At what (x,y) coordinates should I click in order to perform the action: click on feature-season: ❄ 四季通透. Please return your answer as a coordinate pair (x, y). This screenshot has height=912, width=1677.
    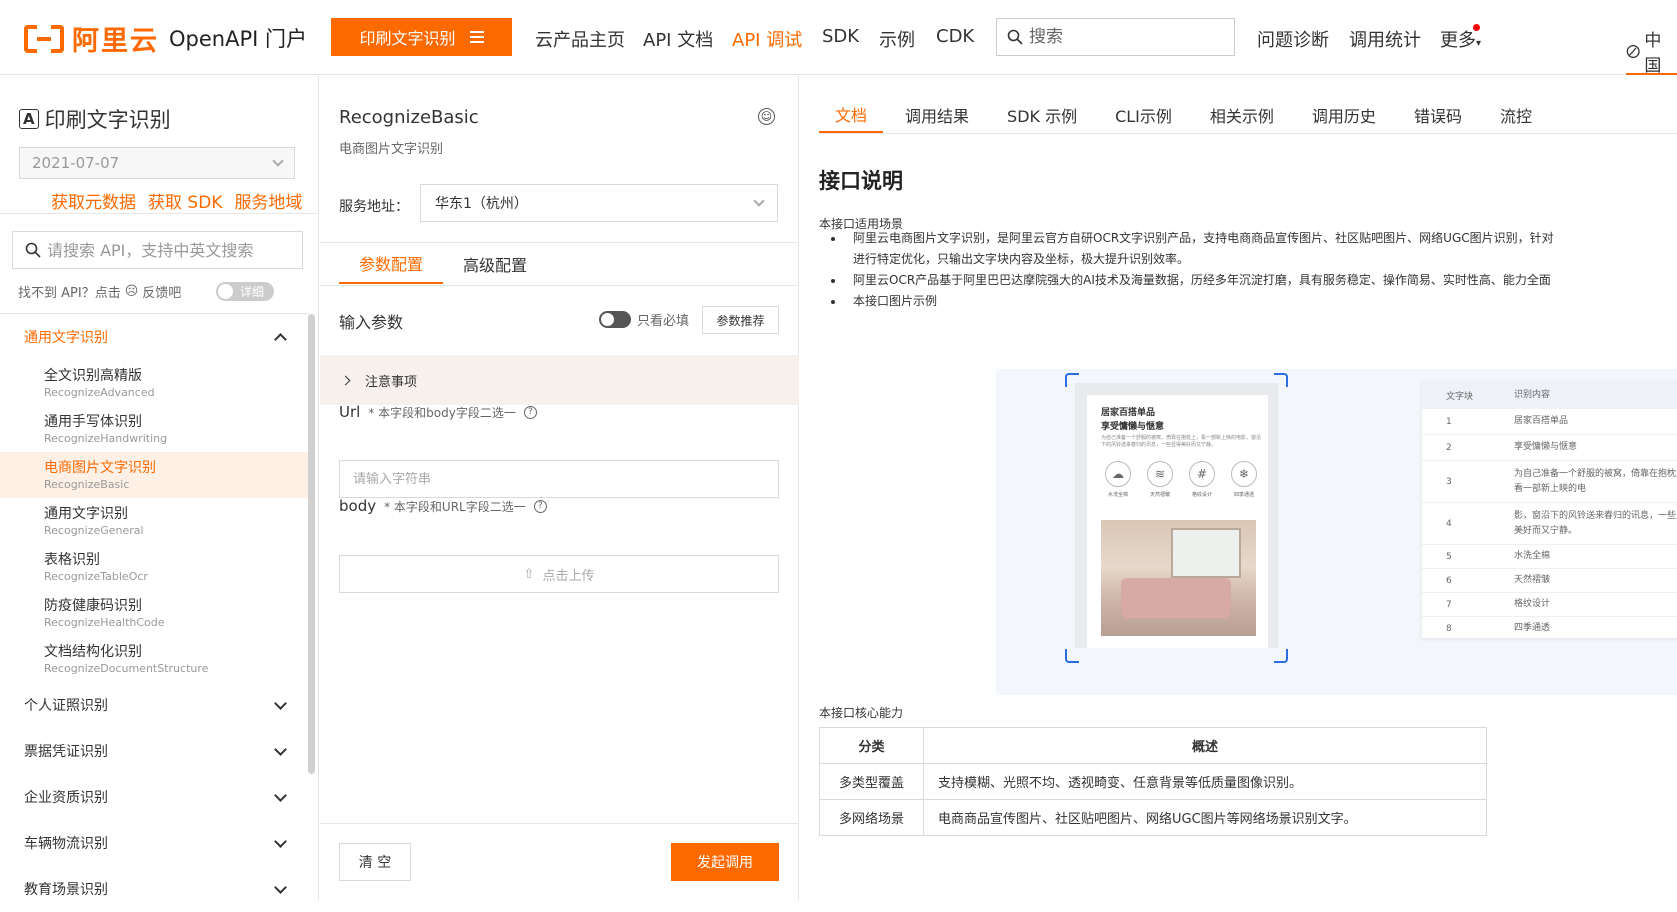
    Looking at the image, I should click on (1244, 479).